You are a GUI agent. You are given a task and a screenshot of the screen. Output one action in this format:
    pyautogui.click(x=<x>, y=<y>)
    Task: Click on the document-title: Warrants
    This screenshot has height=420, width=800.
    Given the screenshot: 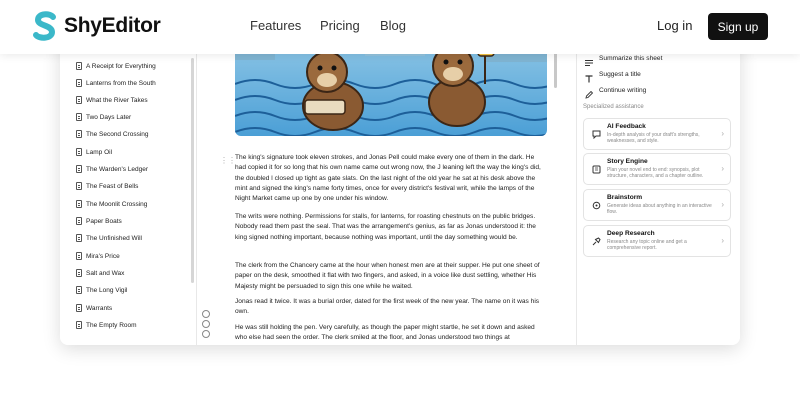 What is the action you would take?
    pyautogui.click(x=99, y=308)
    